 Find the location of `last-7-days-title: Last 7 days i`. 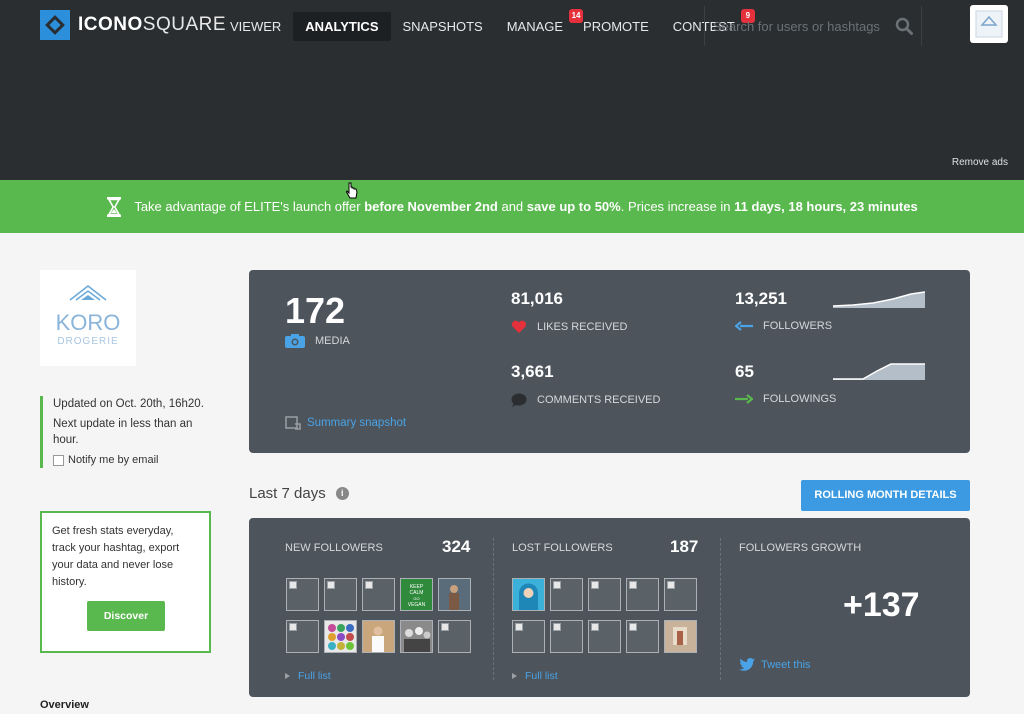

last-7-days-title: Last 7 days i is located at coordinates (299, 493).